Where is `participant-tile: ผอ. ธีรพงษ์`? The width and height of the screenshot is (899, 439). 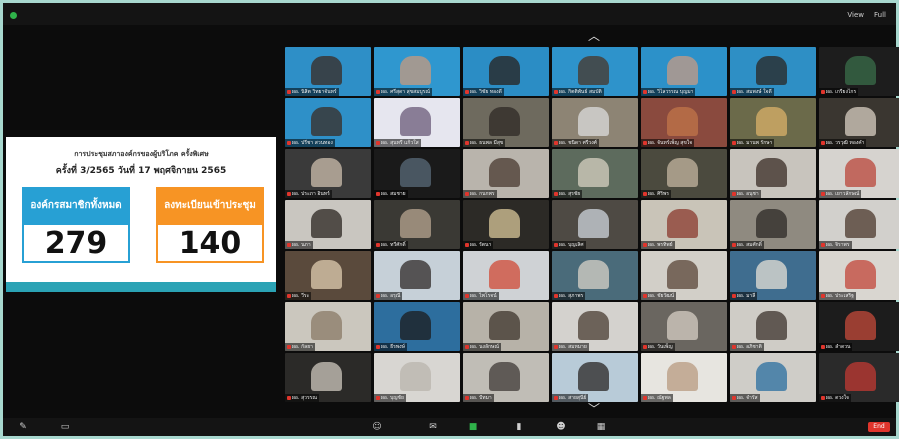
participant-tile: ผอ. ธีรพงษ์ is located at coordinates (417, 326).